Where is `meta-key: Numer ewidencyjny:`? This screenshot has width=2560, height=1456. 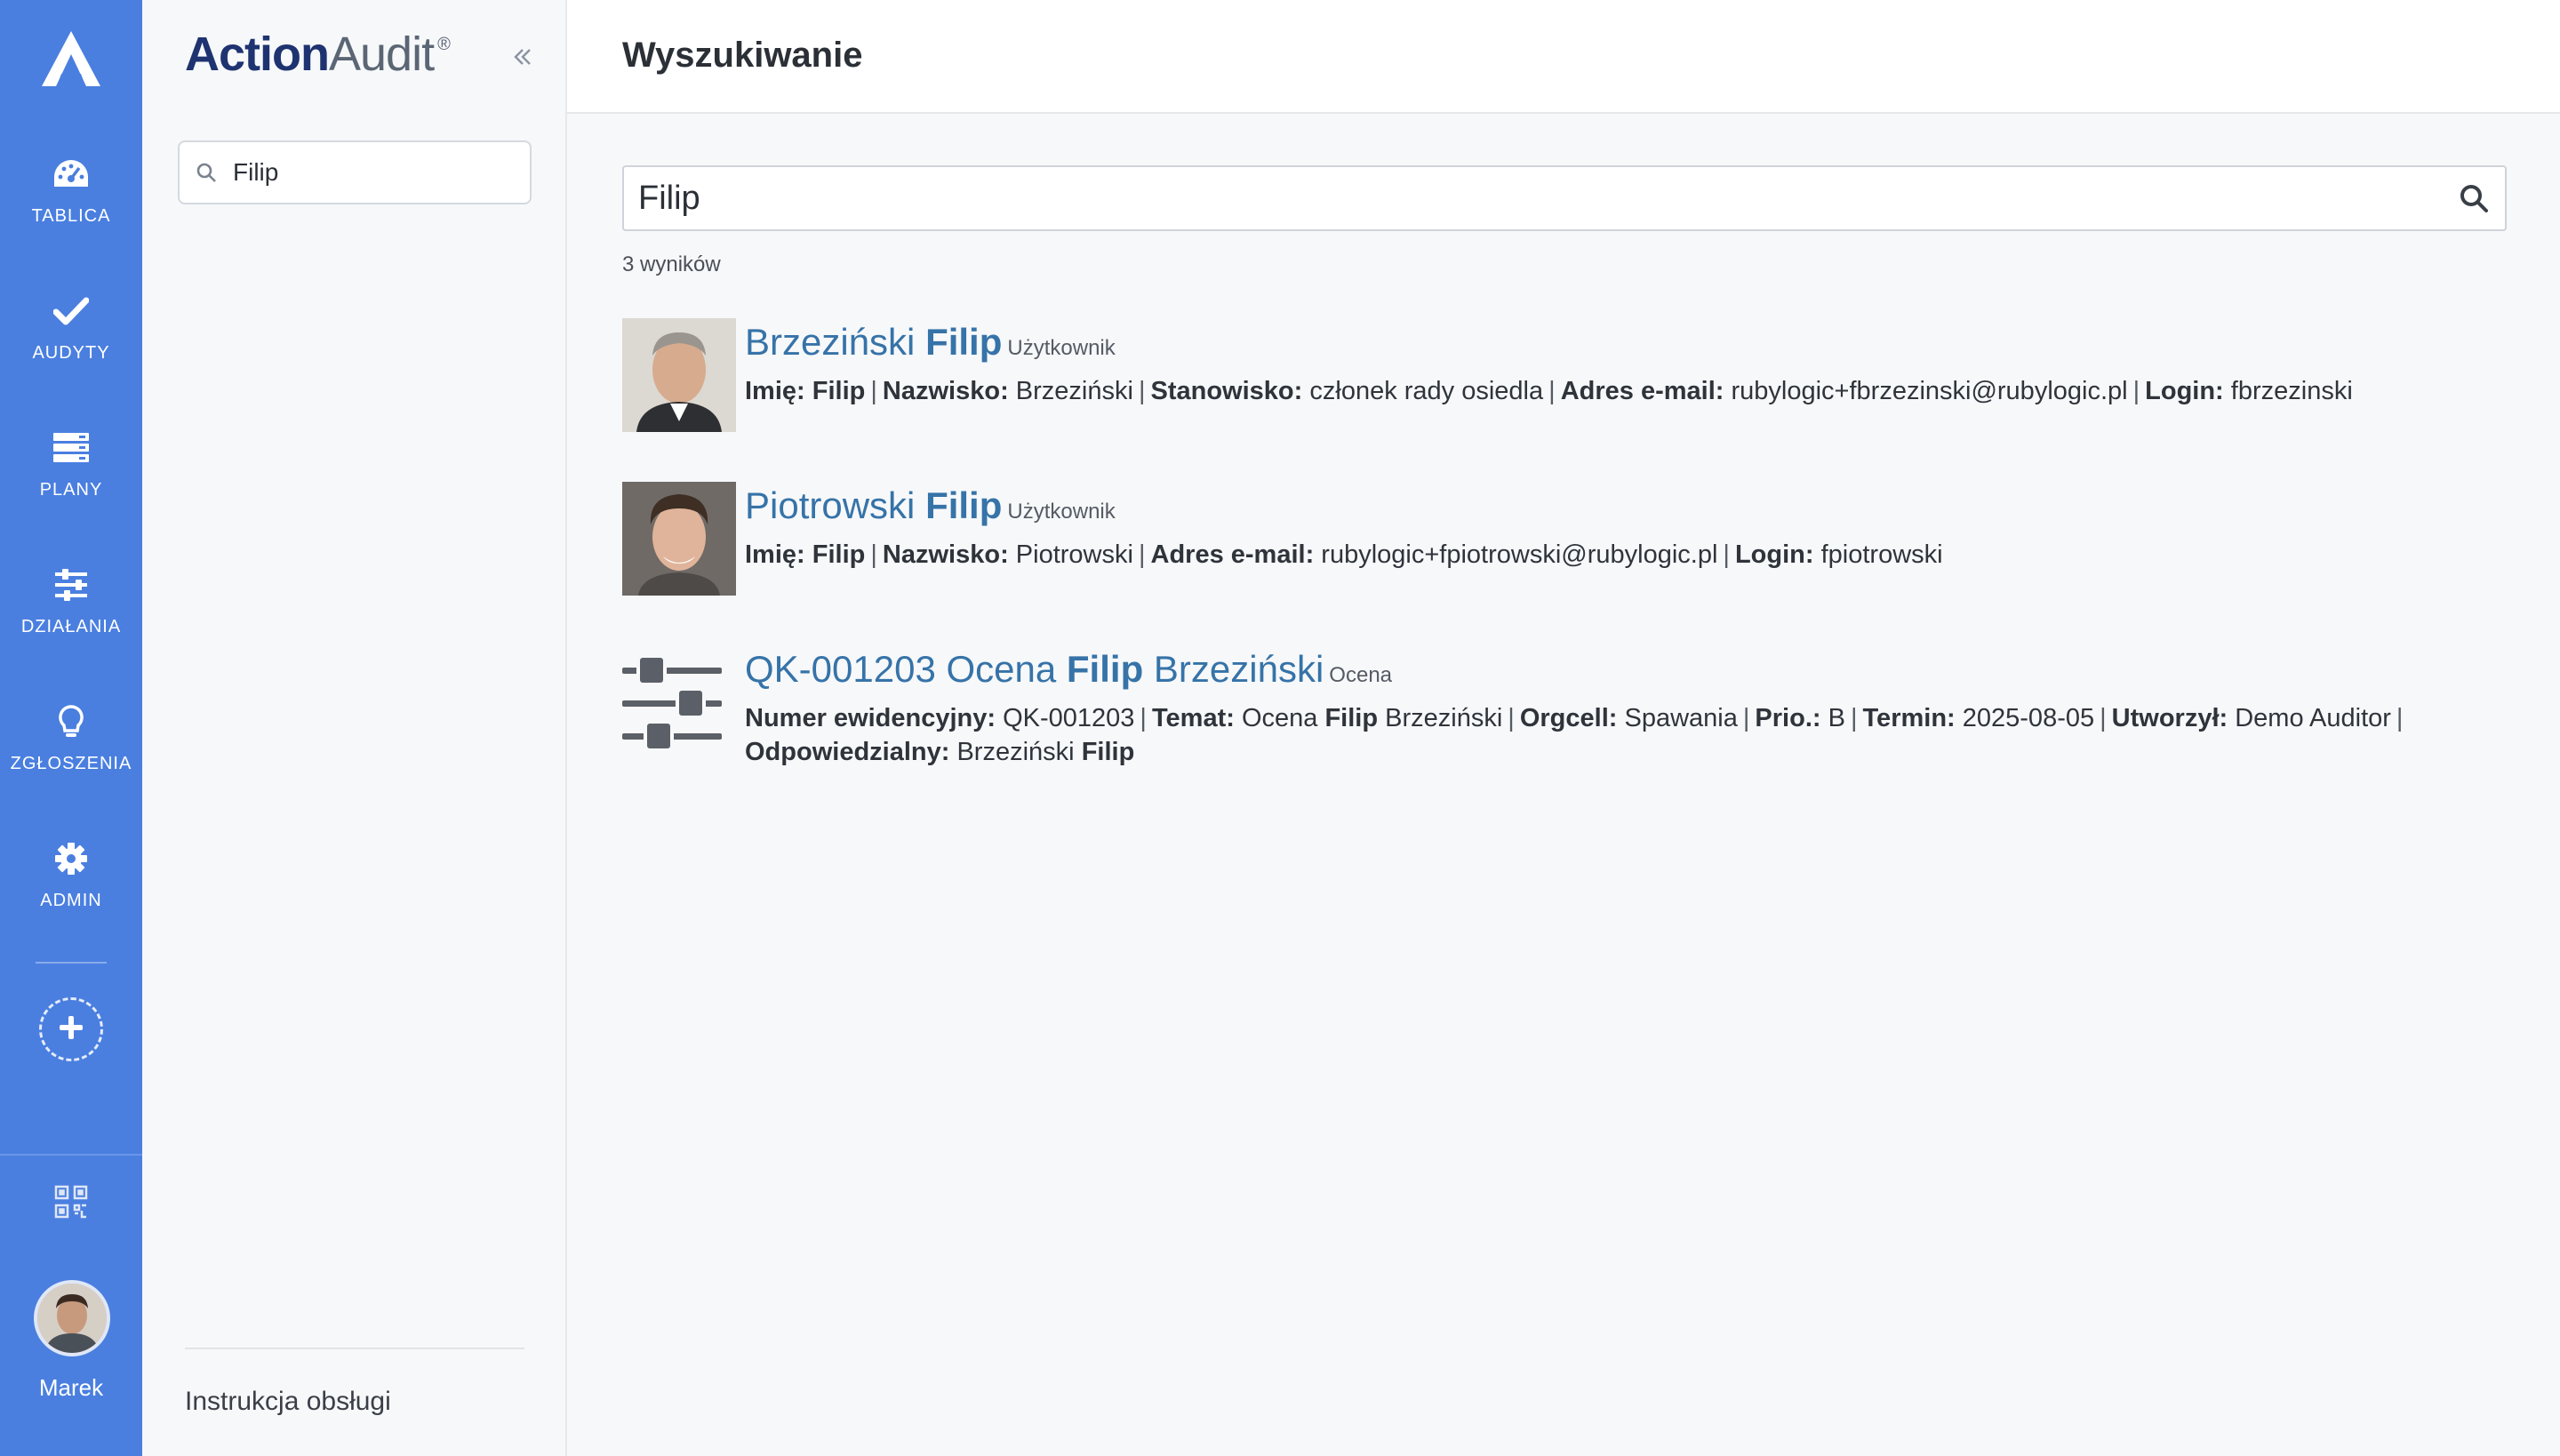 meta-key: Numer ewidencyjny: is located at coordinates (870, 718).